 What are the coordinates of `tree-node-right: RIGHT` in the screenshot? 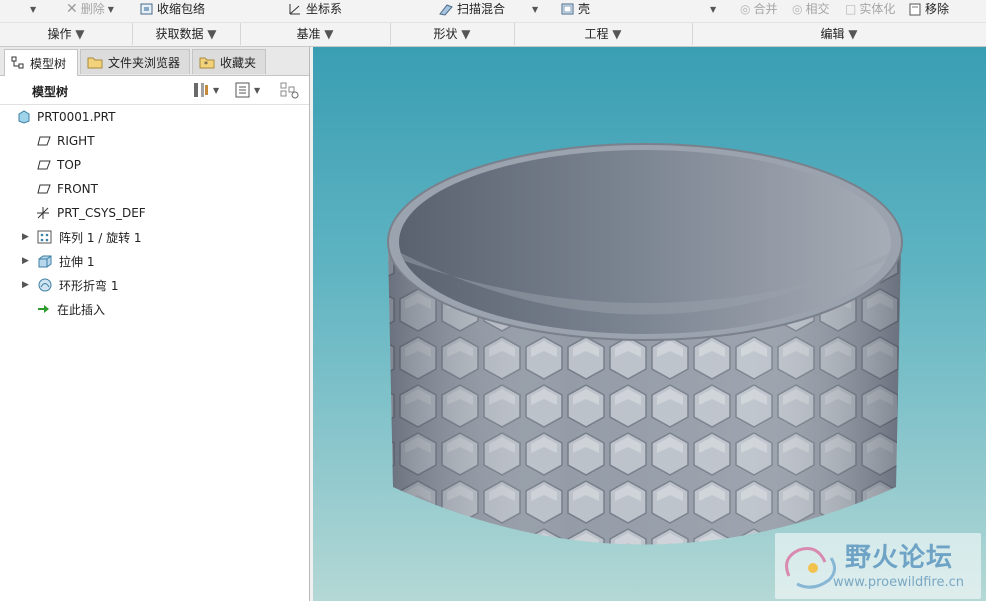 It's located at (66, 141).